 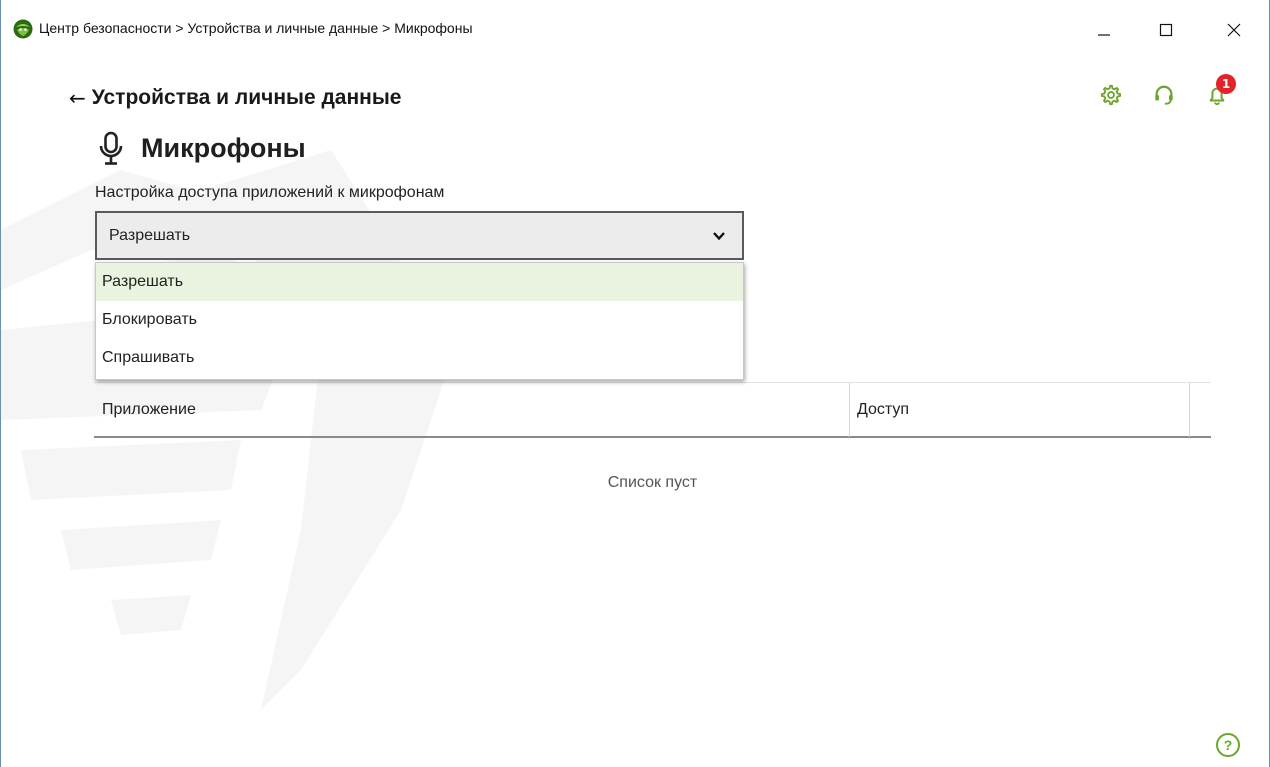 What do you see at coordinates (652, 482) in the screenshot?
I see `empty-list-message: Список пуст` at bounding box center [652, 482].